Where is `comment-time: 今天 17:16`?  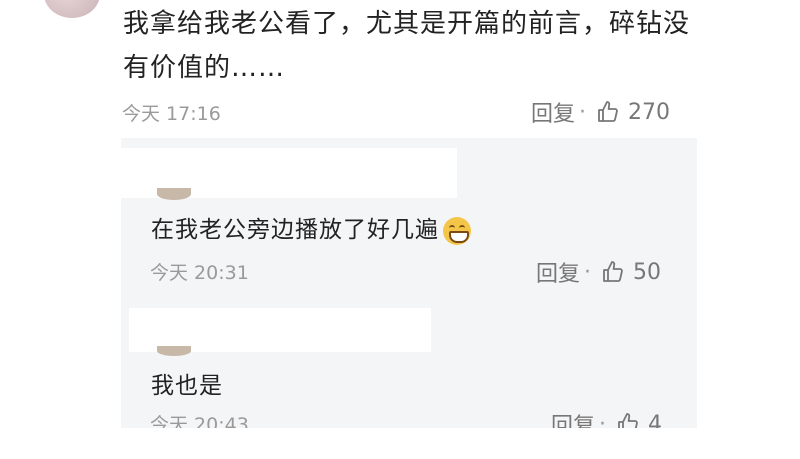
comment-time: 今天 17:16 is located at coordinates (171, 114).